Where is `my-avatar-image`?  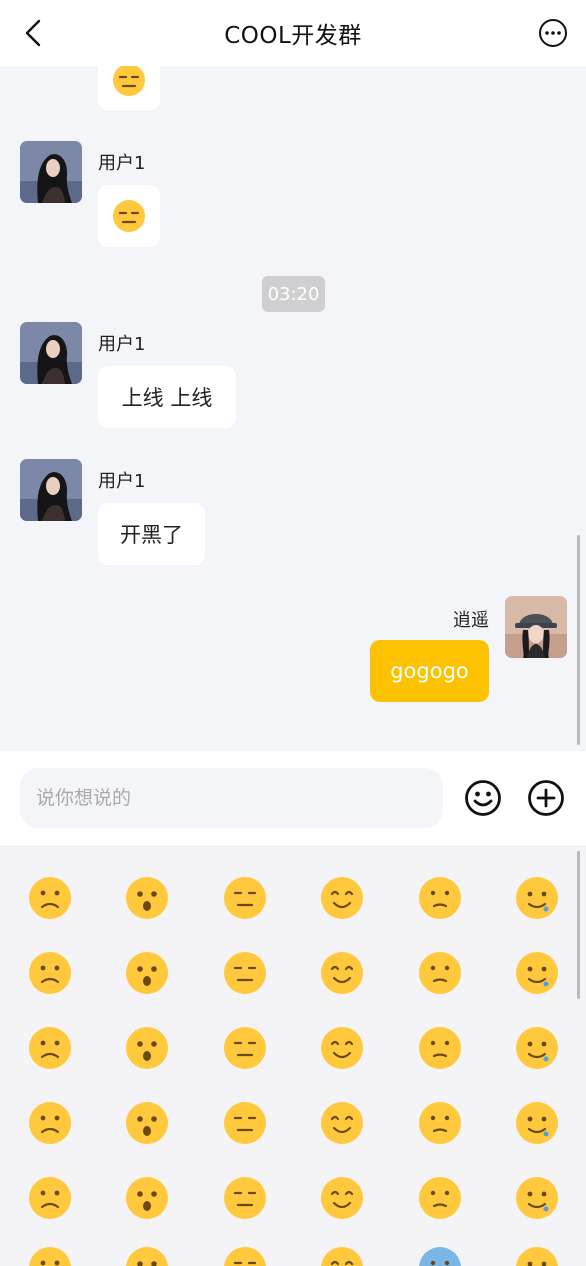 my-avatar-image is located at coordinates (536, 627).